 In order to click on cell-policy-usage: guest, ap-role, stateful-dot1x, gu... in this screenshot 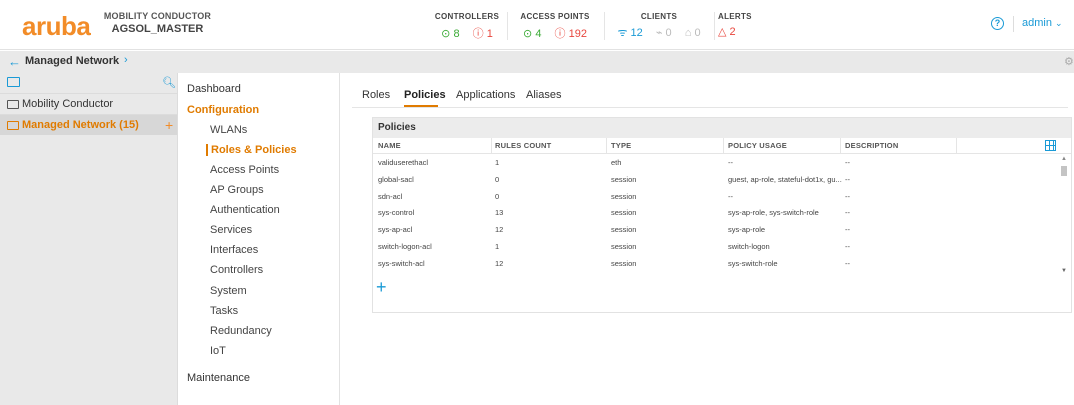, I will do `click(785, 179)`.